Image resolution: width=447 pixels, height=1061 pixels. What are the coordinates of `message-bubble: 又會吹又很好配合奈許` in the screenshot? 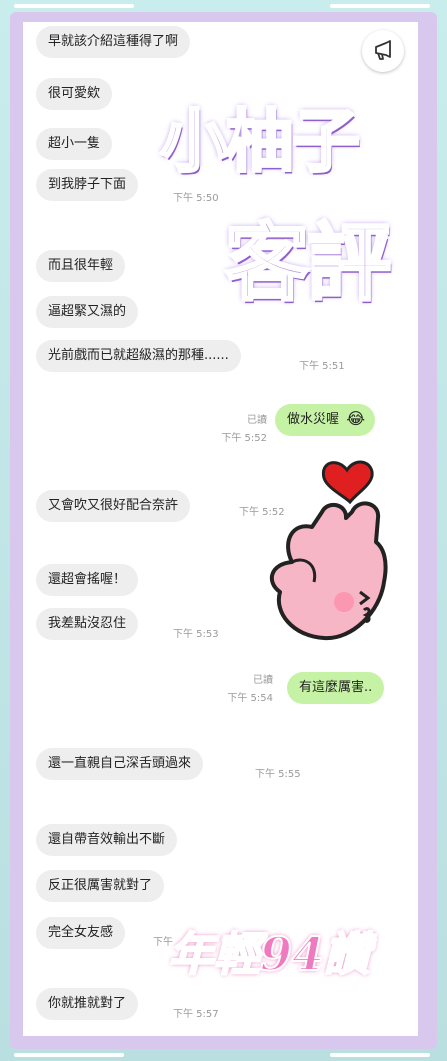 It's located at (113, 506).